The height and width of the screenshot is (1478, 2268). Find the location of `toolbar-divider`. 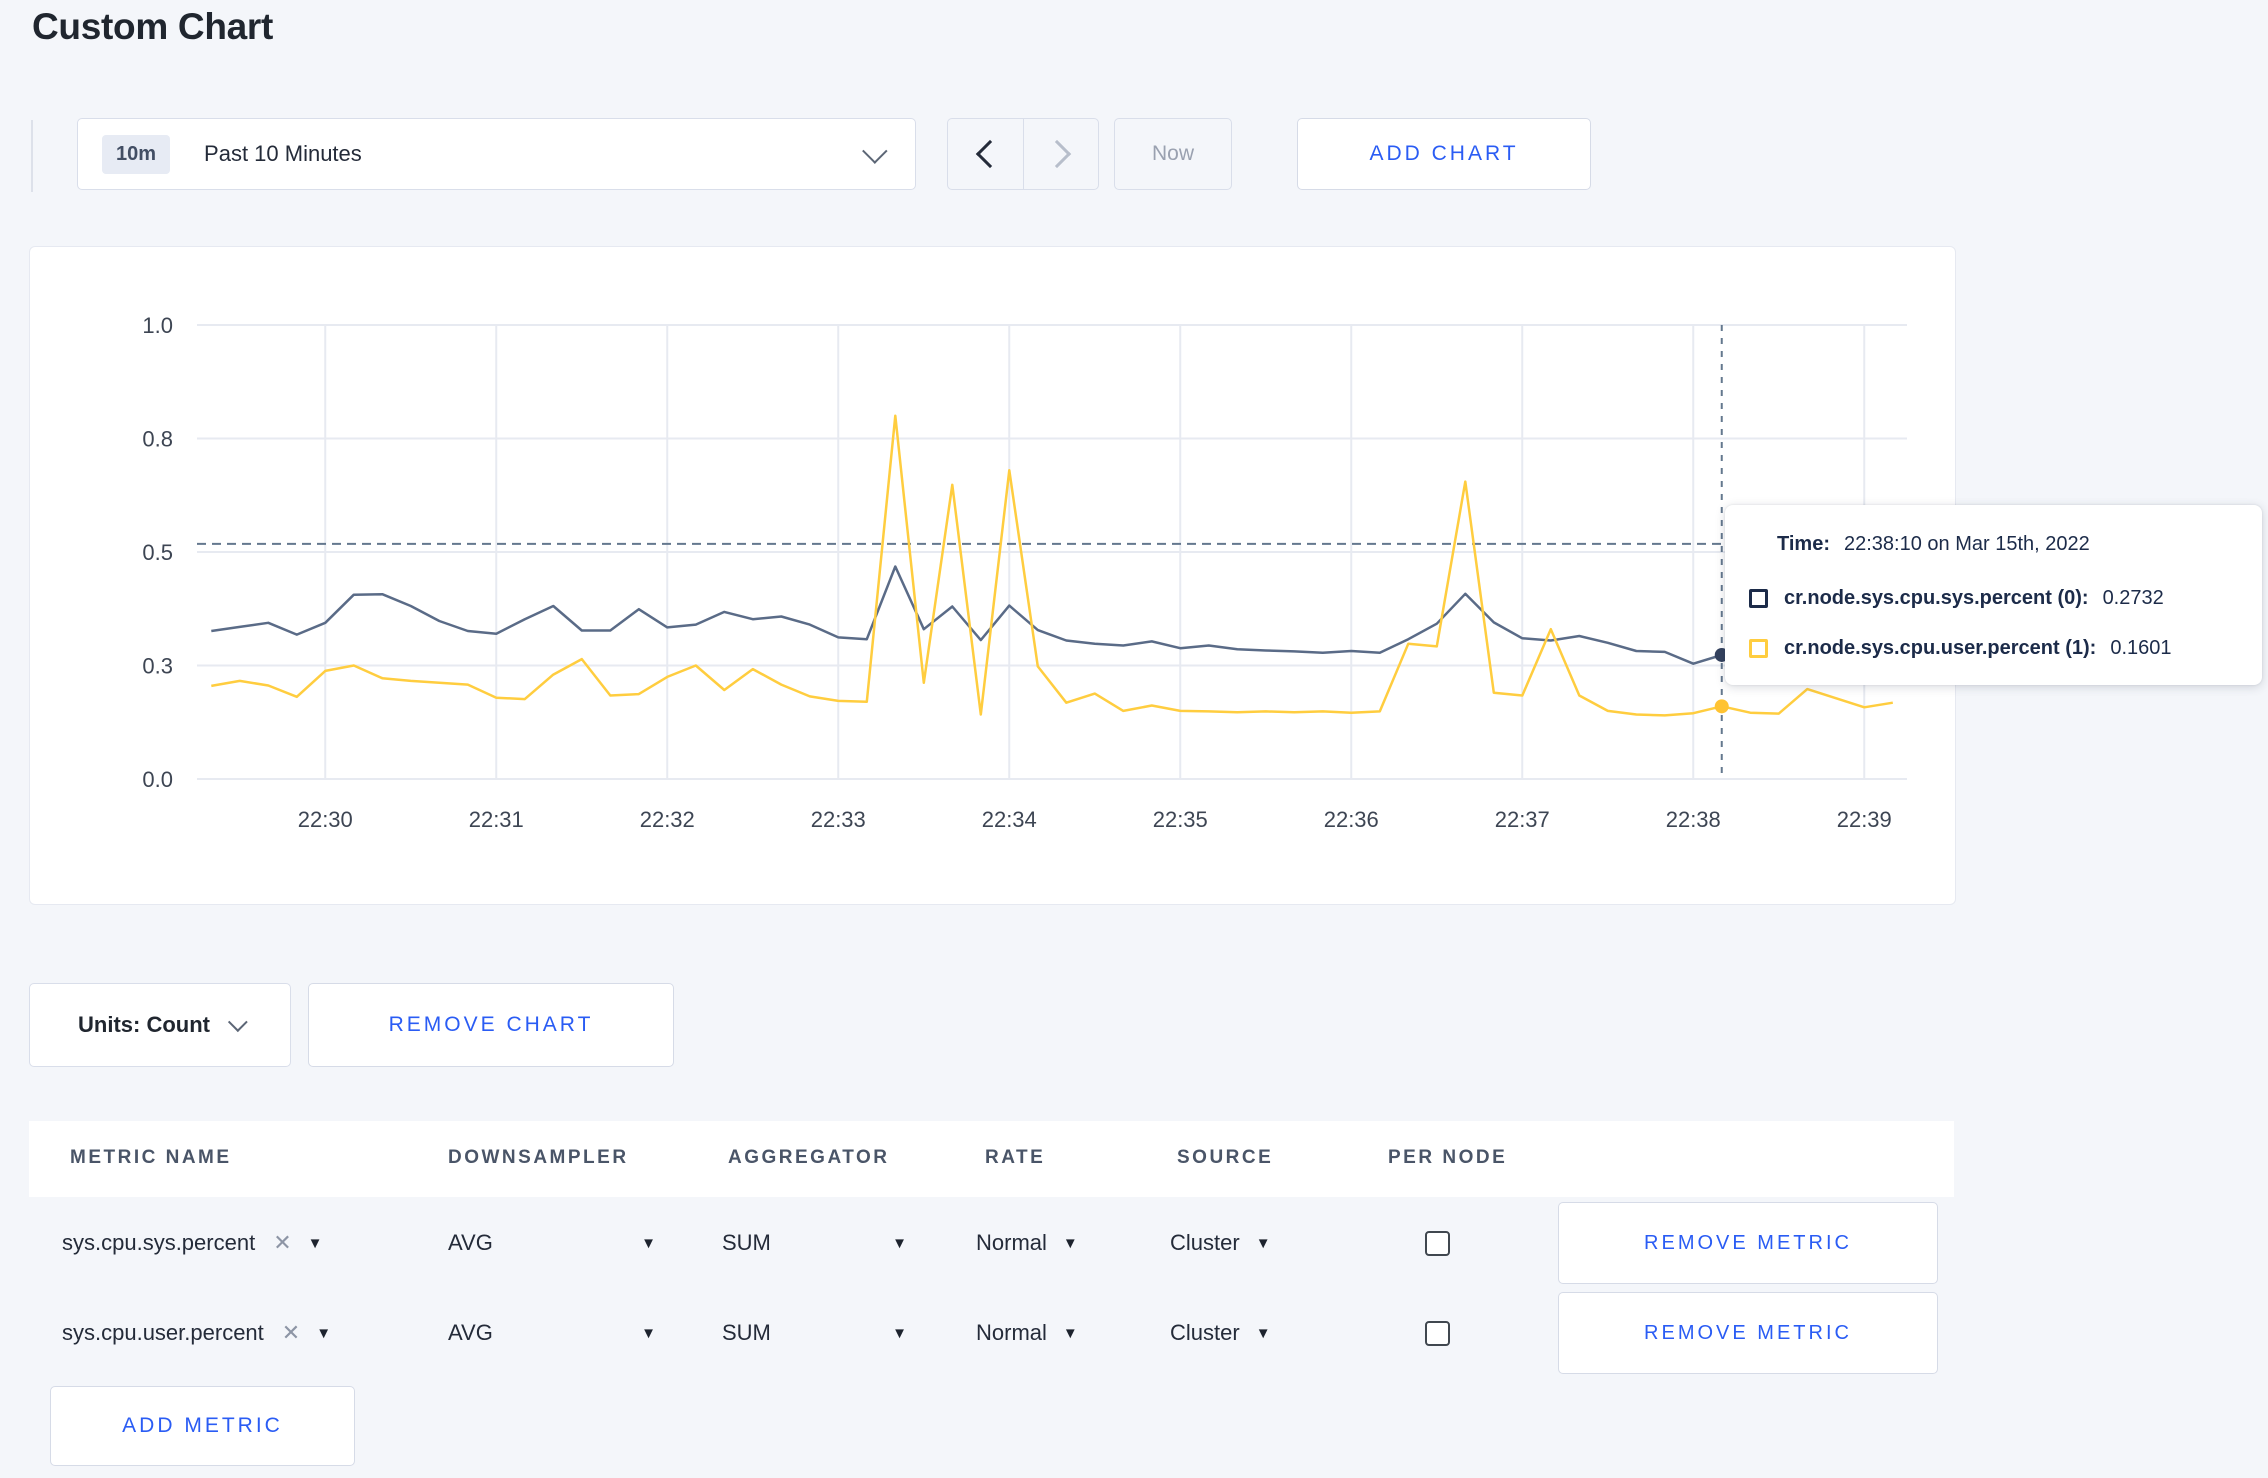

toolbar-divider is located at coordinates (32, 156).